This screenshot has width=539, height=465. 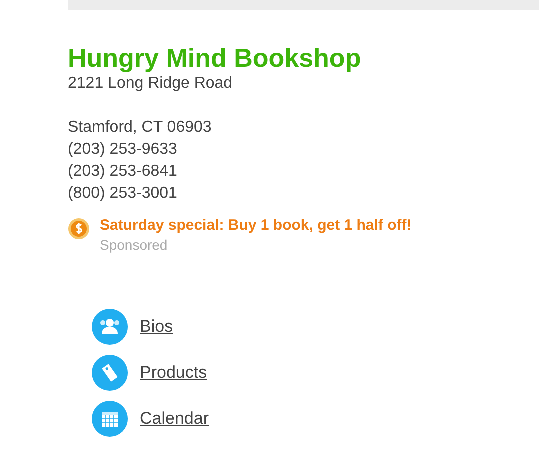 What do you see at coordinates (110, 327) in the screenshot?
I see `people-icon` at bounding box center [110, 327].